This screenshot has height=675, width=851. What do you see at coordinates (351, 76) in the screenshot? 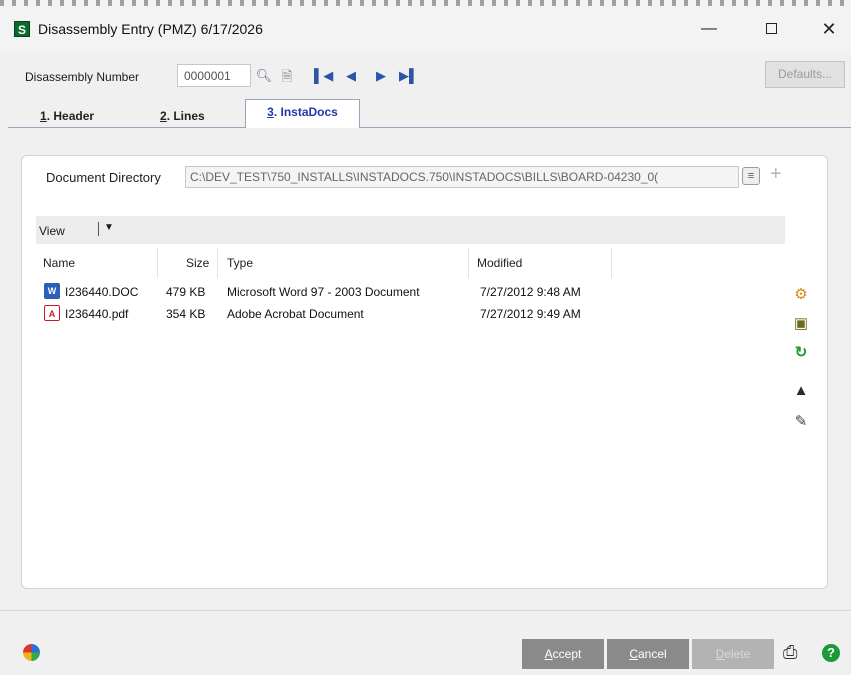
I see `previous-record-icon: ◀` at bounding box center [351, 76].